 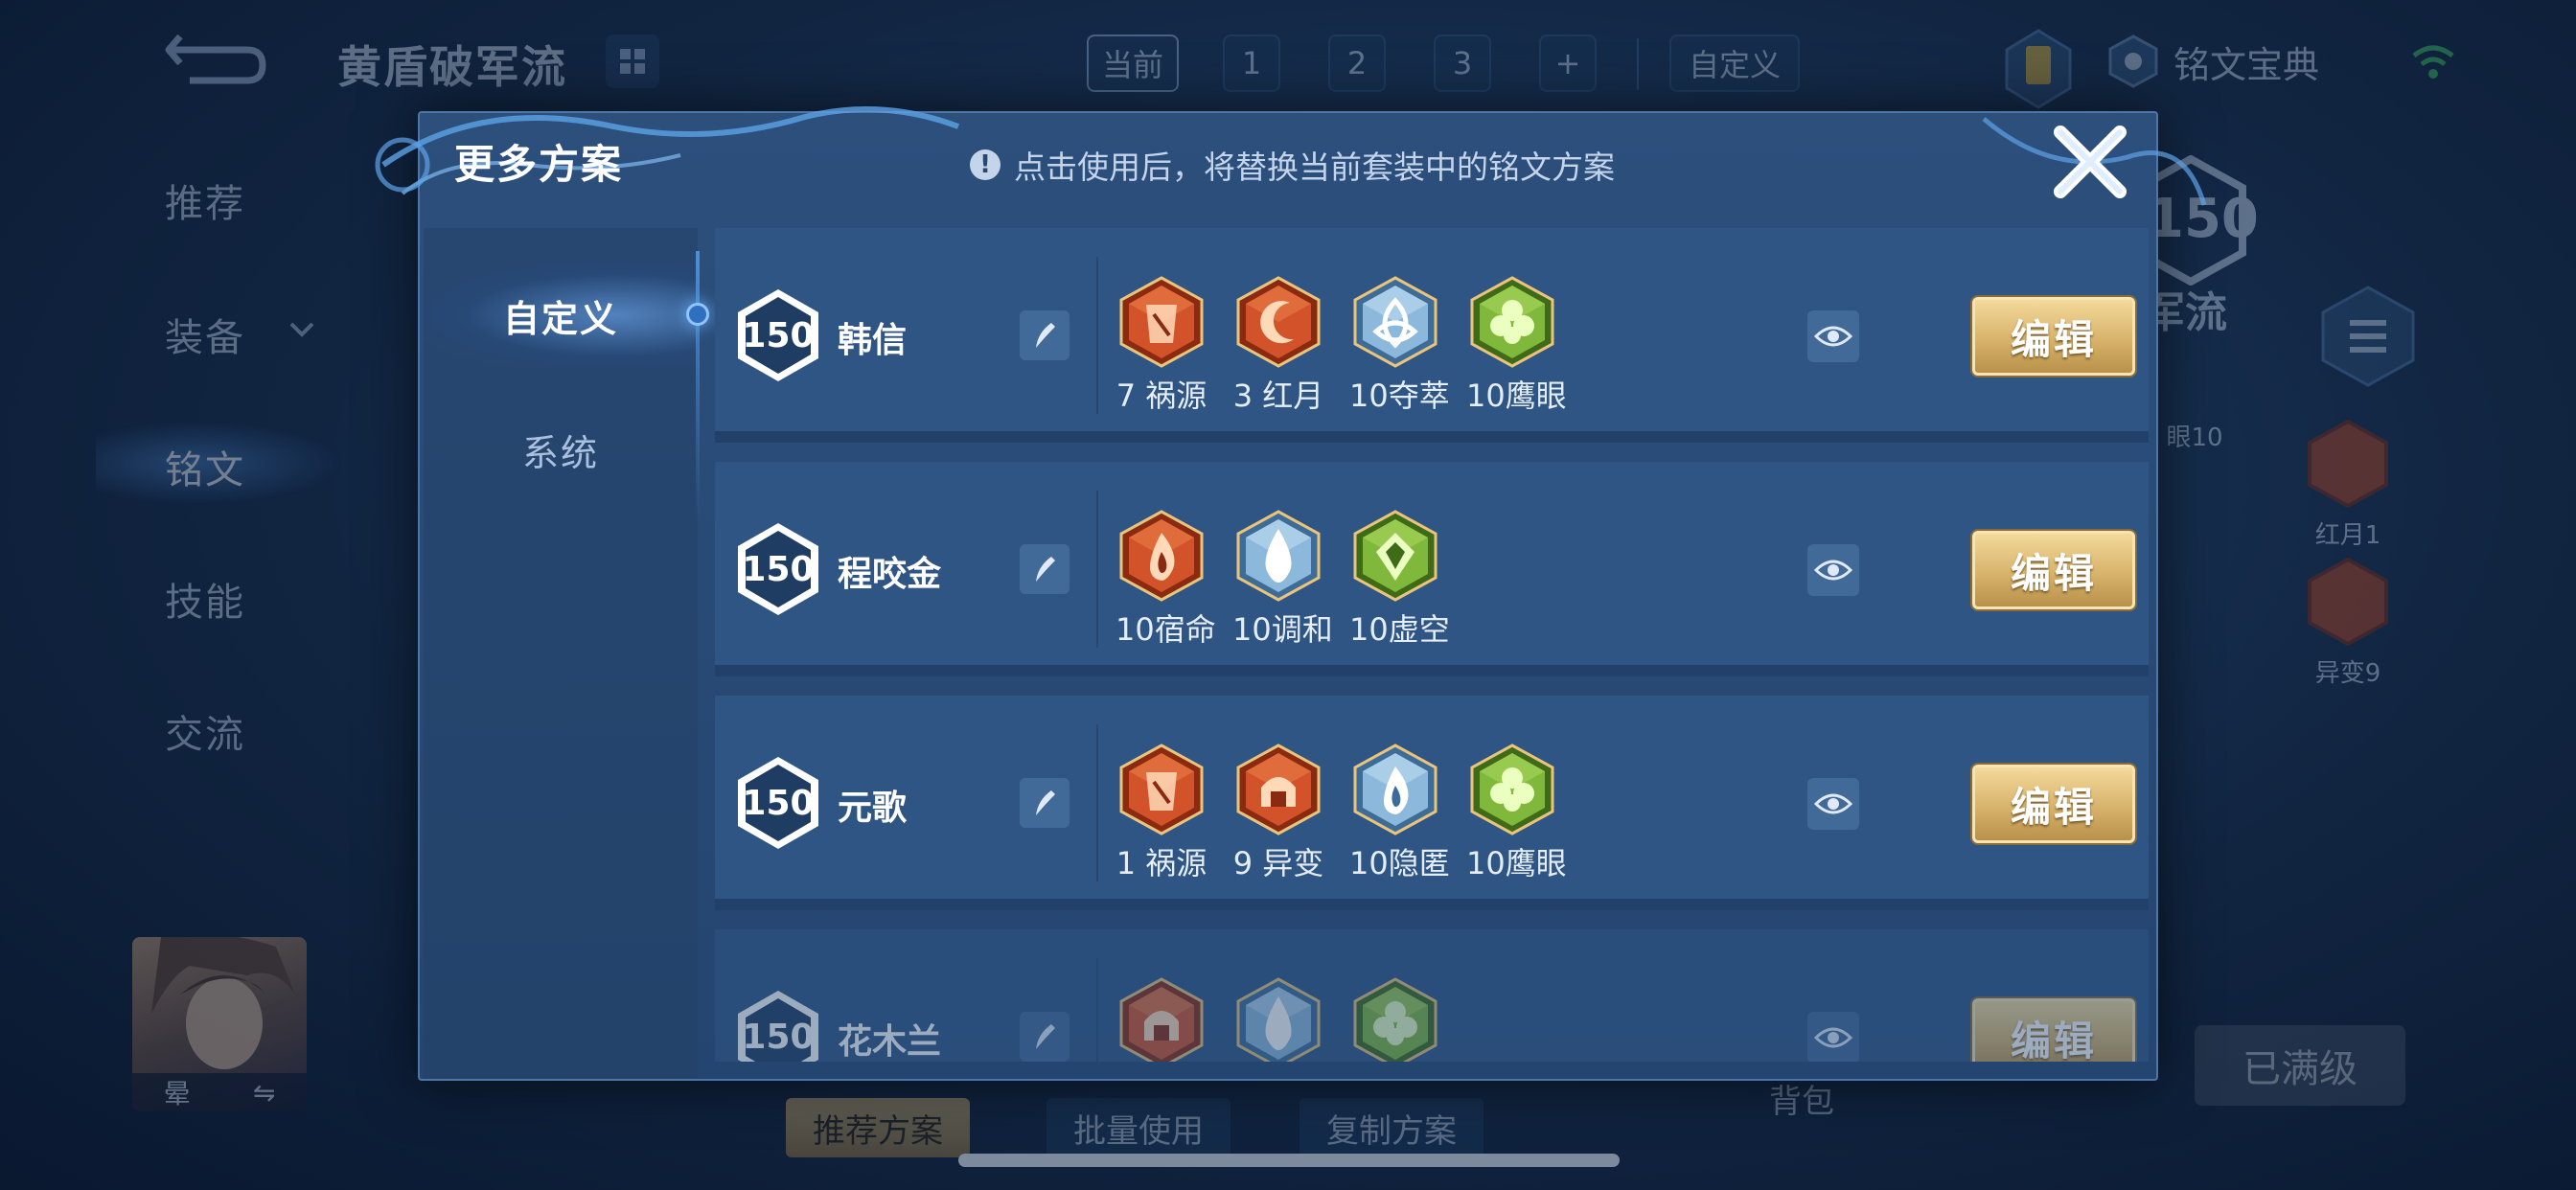 What do you see at coordinates (1399, 630) in the screenshot?
I see `rune-label: 10虚空` at bounding box center [1399, 630].